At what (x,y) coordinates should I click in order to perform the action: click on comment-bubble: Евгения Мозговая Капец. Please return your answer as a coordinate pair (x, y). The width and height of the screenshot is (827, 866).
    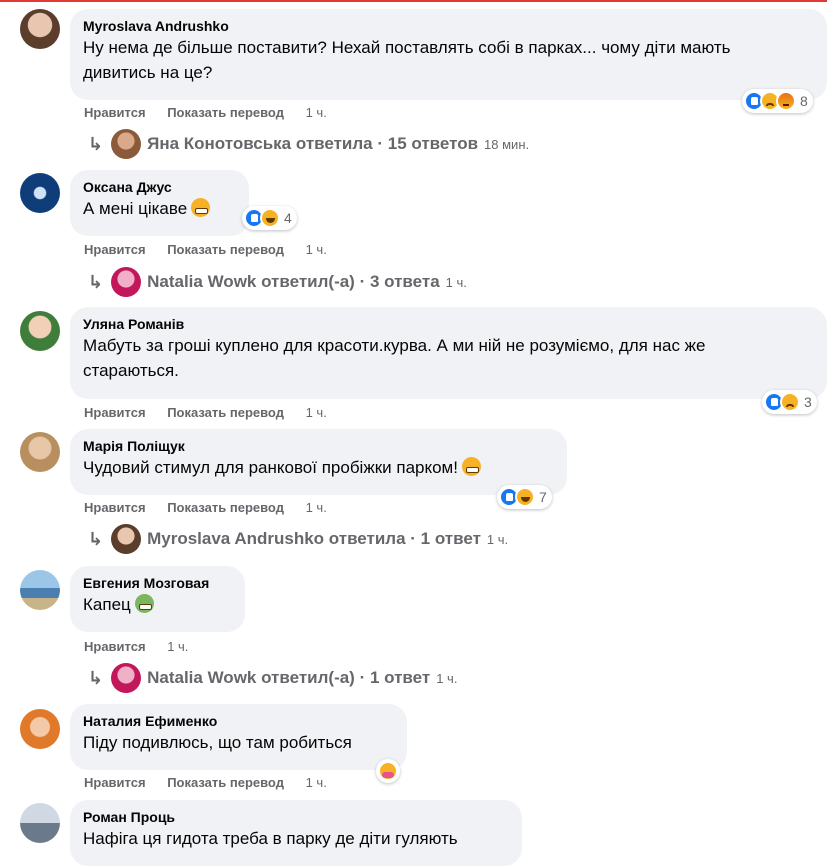
    Looking at the image, I should click on (157, 599).